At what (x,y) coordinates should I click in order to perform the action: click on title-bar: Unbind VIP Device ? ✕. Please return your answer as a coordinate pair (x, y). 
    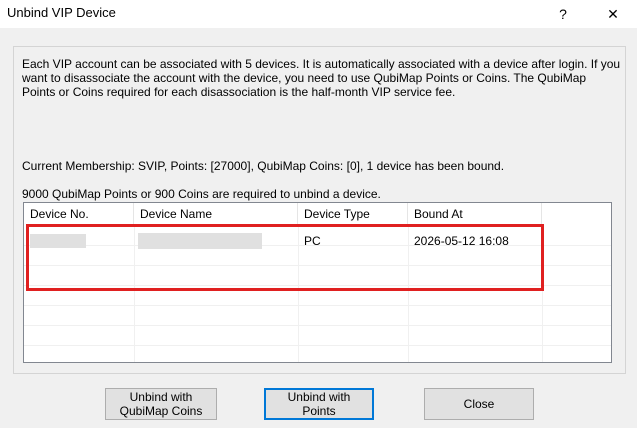
    Looking at the image, I should click on (318, 14).